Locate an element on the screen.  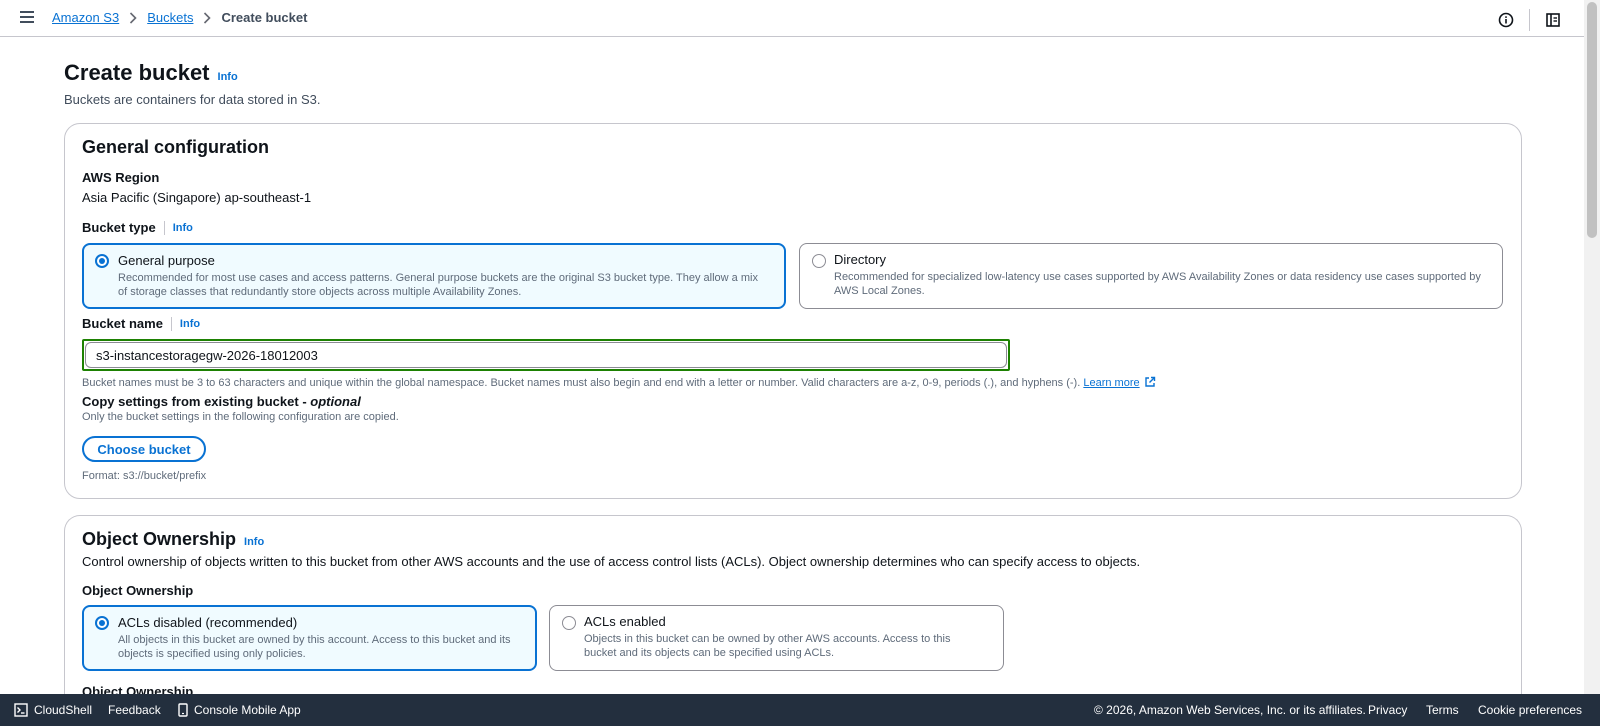
format-hint: Format: s3://bucket/prefix is located at coordinates (144, 476).